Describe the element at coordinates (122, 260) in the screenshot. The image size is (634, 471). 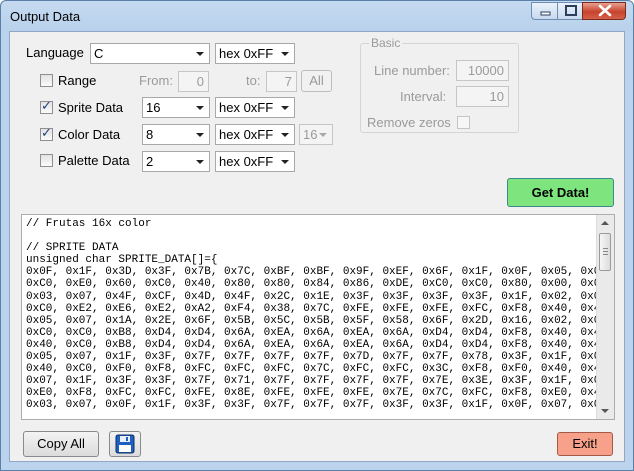
I see `output-line: unsigned char SPRITE_DATA[]={` at that location.